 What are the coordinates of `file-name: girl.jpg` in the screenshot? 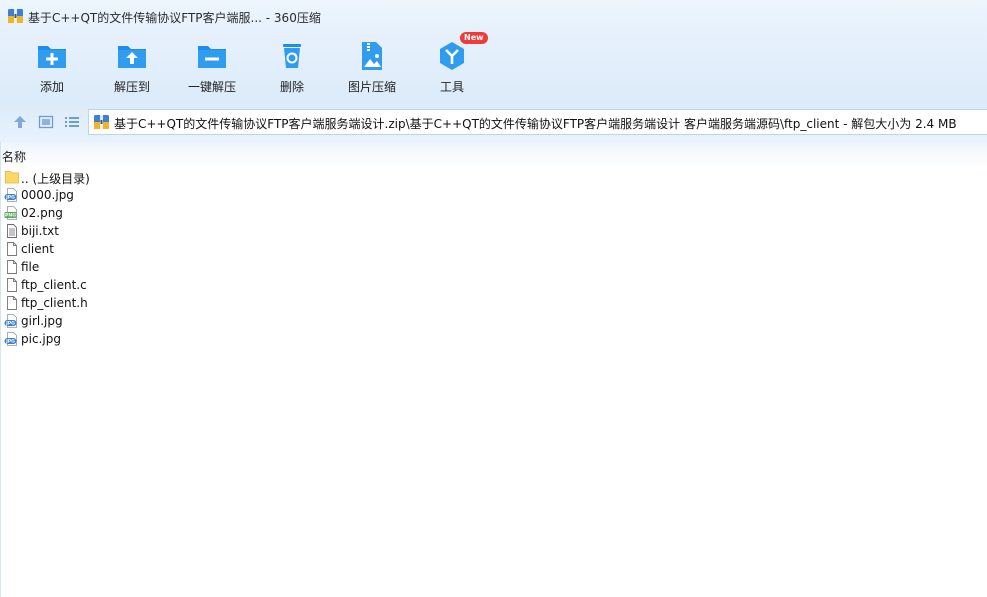 It's located at (42, 321).